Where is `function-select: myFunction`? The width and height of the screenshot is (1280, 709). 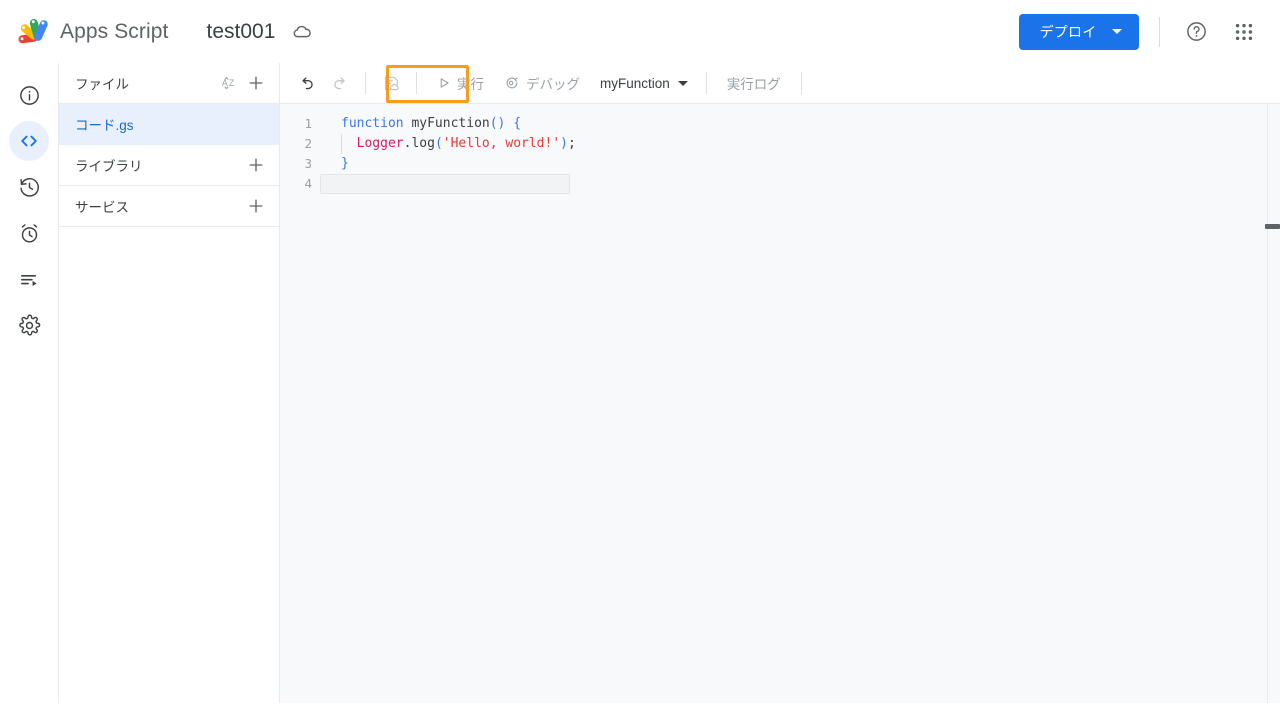
function-select: myFunction is located at coordinates (643, 83).